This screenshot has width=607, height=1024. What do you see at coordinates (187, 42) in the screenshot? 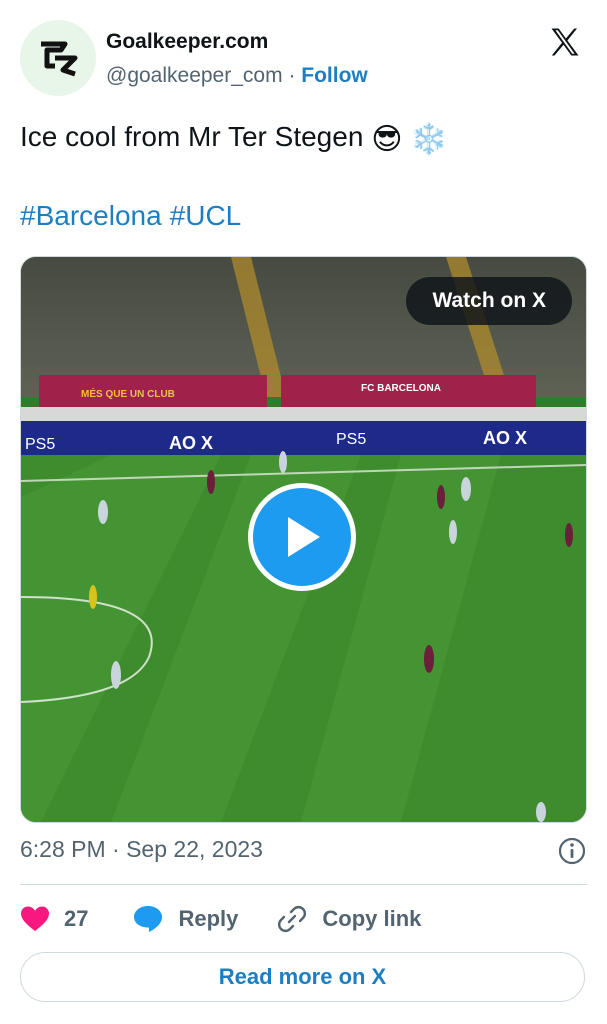
I see `author-name: Goalkeeper.com` at bounding box center [187, 42].